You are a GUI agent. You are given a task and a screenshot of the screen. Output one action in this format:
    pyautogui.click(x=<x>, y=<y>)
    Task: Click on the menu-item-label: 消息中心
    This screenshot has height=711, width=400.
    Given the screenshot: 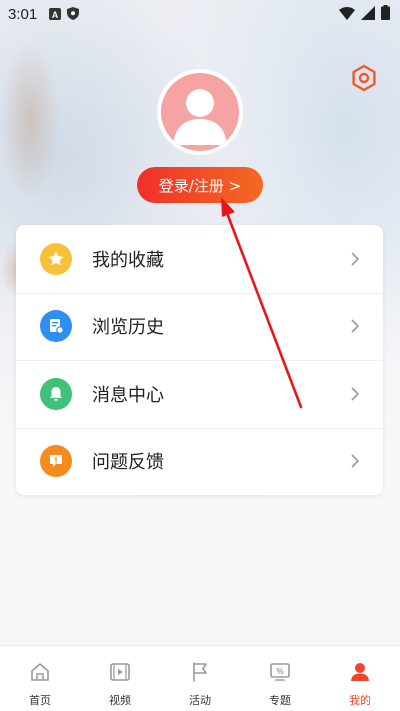 What is the action you would take?
    pyautogui.click(x=128, y=395)
    